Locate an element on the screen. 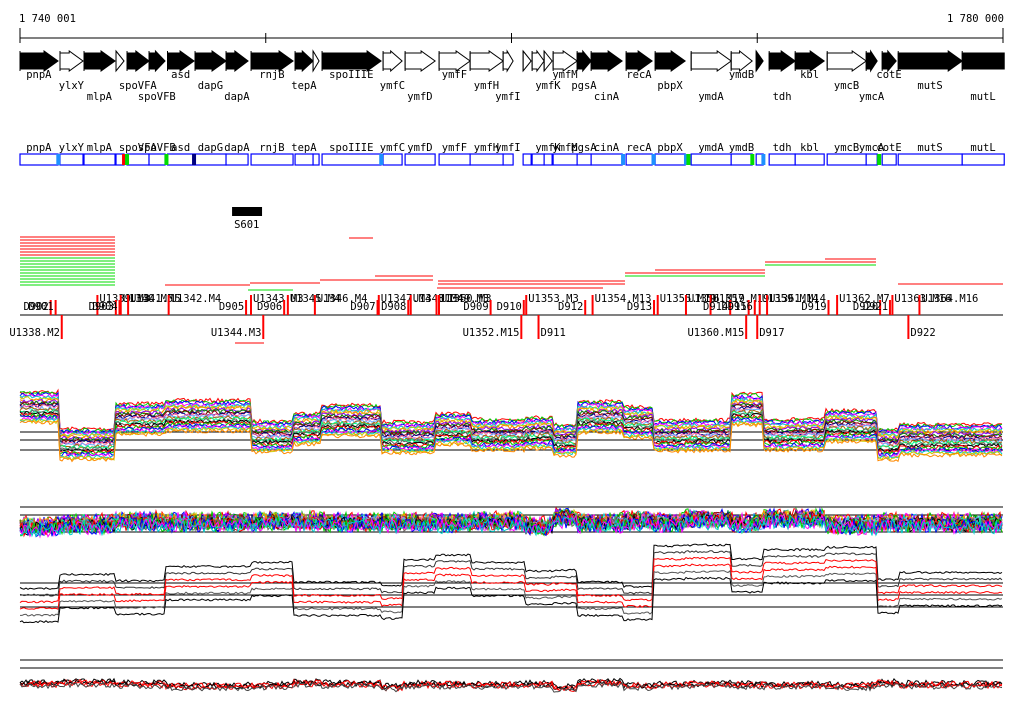 This screenshot has height=714, width=1024. site-U1342.M4: U1342.M4 is located at coordinates (194, 304).